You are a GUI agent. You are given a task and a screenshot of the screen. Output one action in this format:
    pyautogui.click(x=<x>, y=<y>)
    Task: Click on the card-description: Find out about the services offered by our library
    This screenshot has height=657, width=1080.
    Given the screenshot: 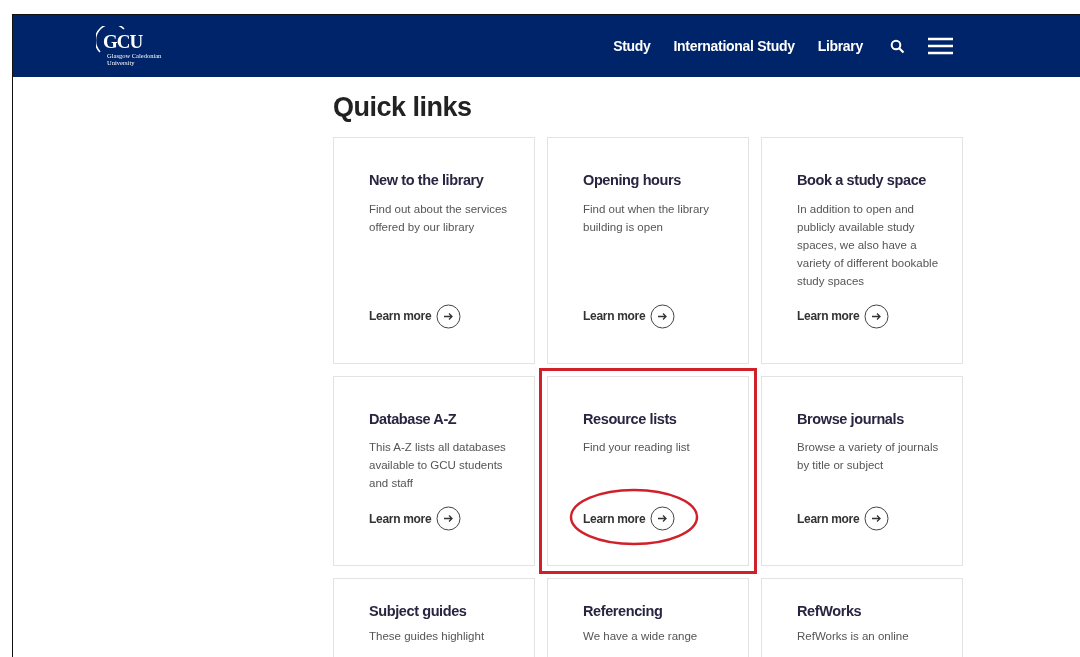 What is the action you would take?
    pyautogui.click(x=439, y=218)
    